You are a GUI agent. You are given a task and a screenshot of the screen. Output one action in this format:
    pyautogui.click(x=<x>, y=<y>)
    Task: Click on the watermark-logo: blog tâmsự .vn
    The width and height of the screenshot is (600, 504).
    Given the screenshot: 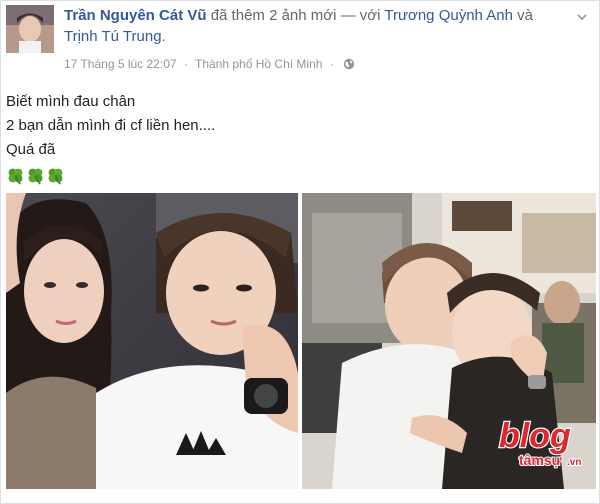 What is the action you would take?
    pyautogui.click(x=544, y=441)
    